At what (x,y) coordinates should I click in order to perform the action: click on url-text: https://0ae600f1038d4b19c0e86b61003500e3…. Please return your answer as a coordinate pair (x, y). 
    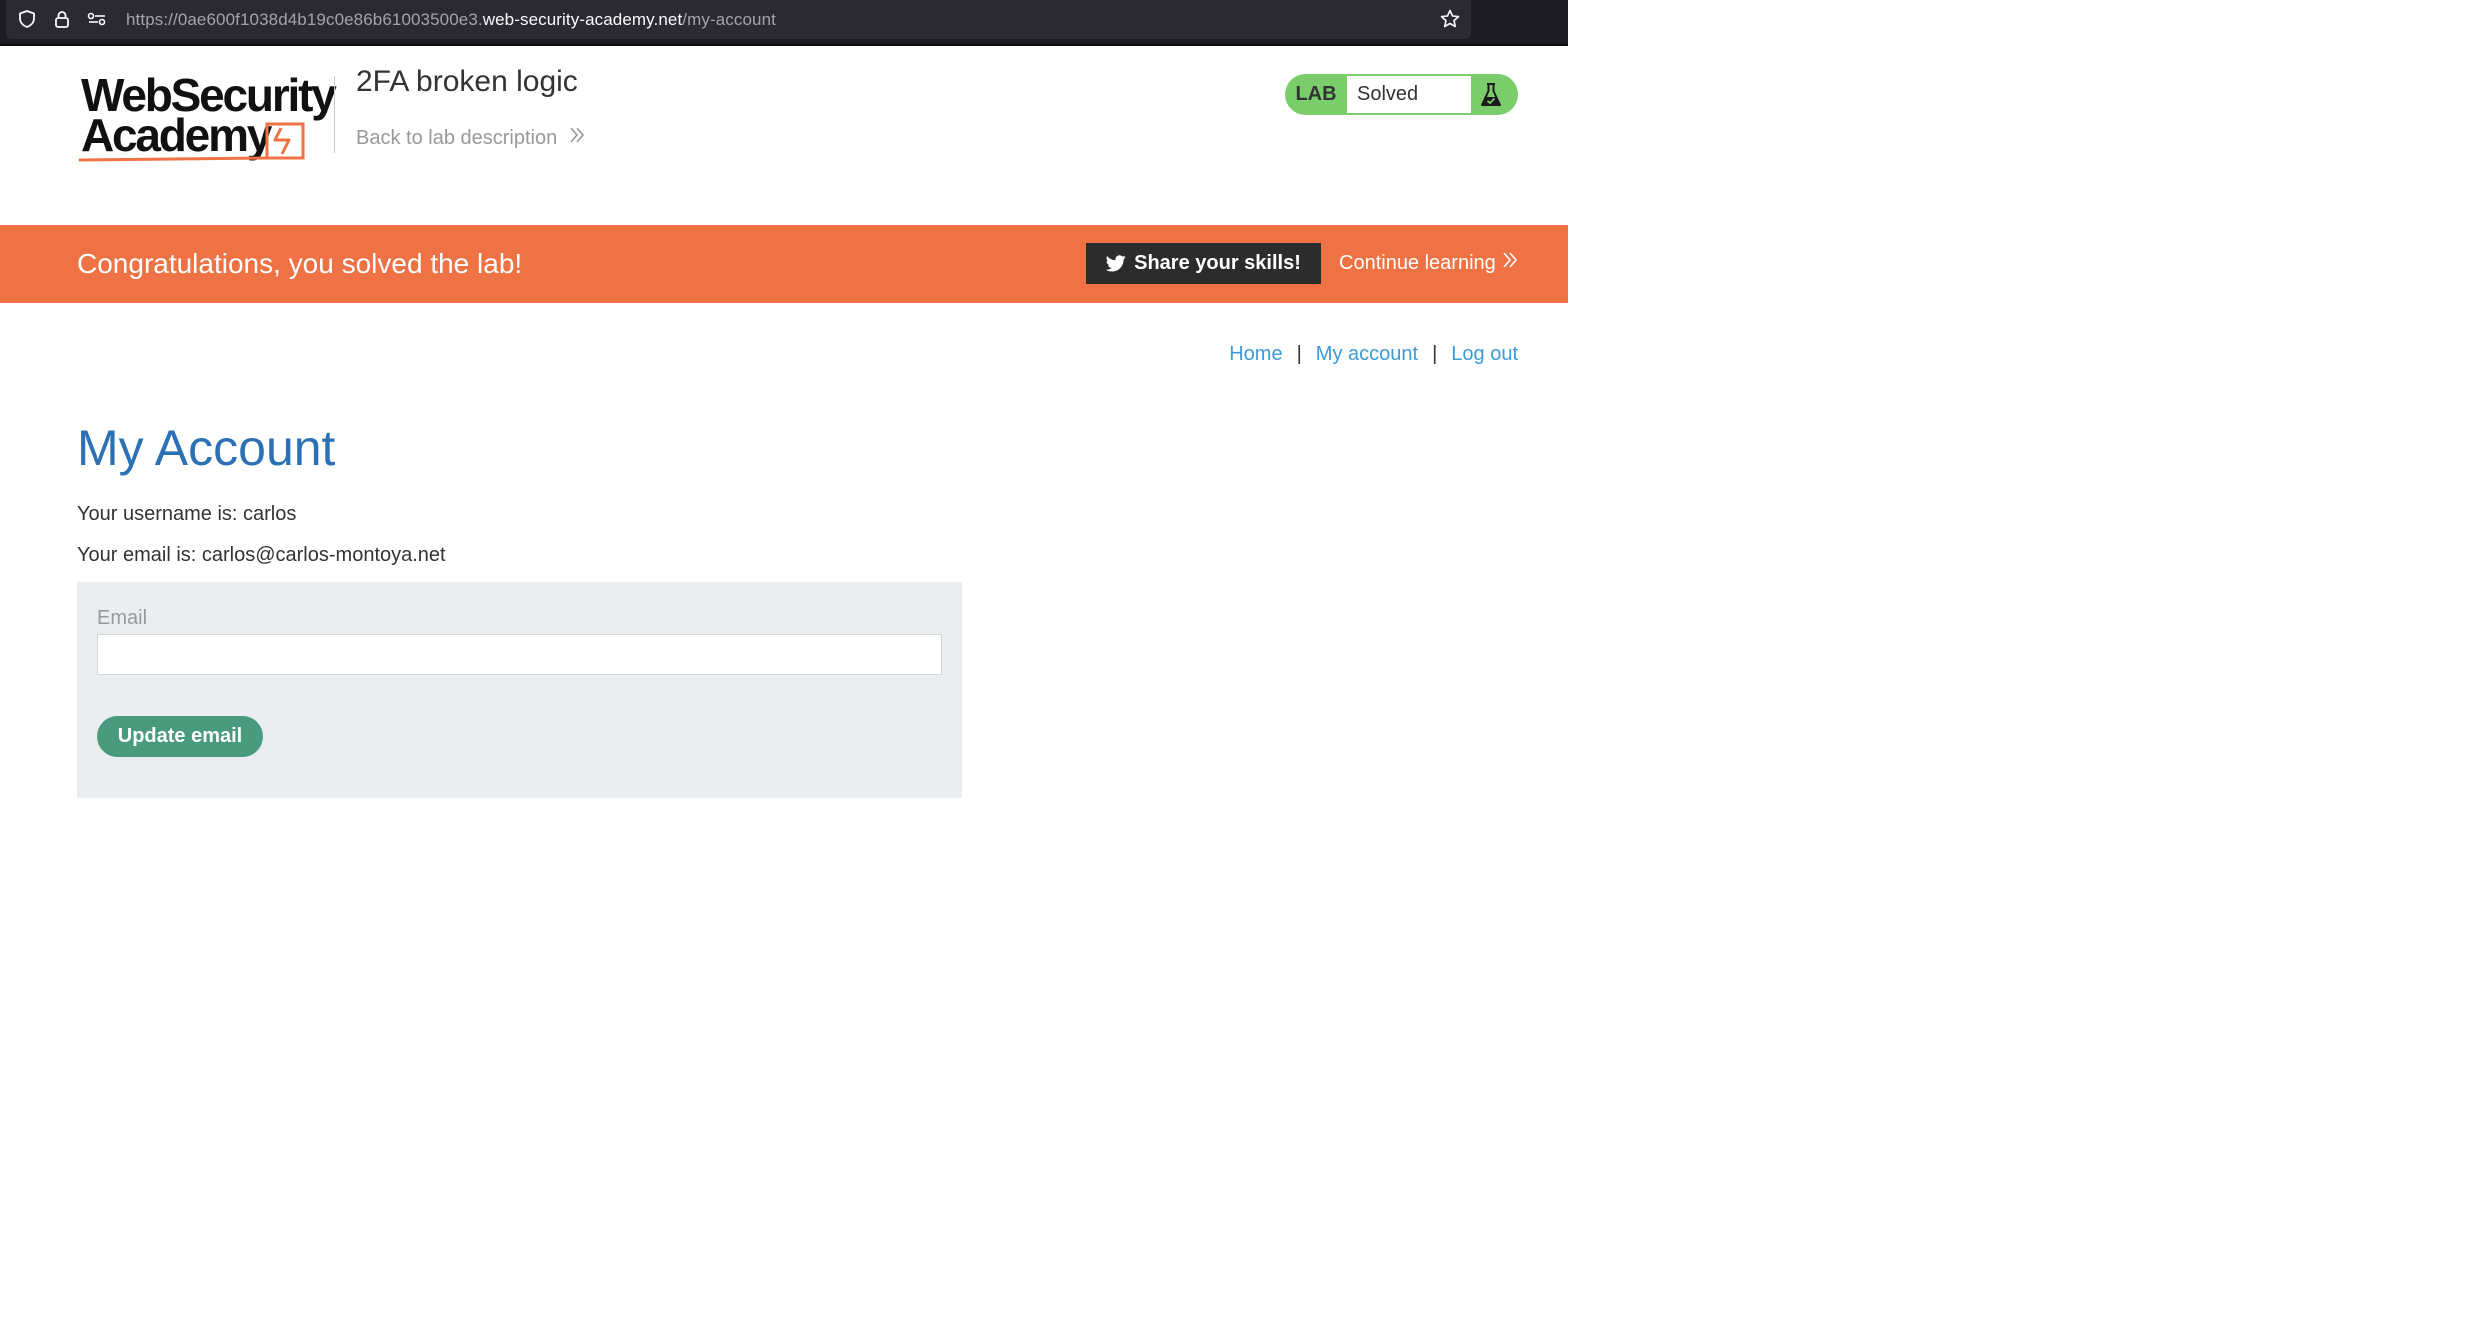
    Looking at the image, I should click on (451, 20).